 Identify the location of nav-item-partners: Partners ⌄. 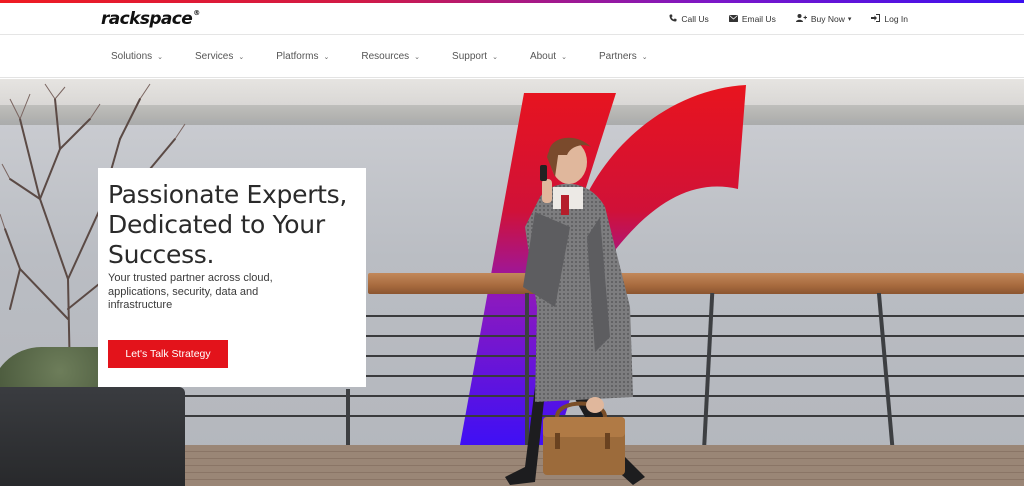
(623, 56).